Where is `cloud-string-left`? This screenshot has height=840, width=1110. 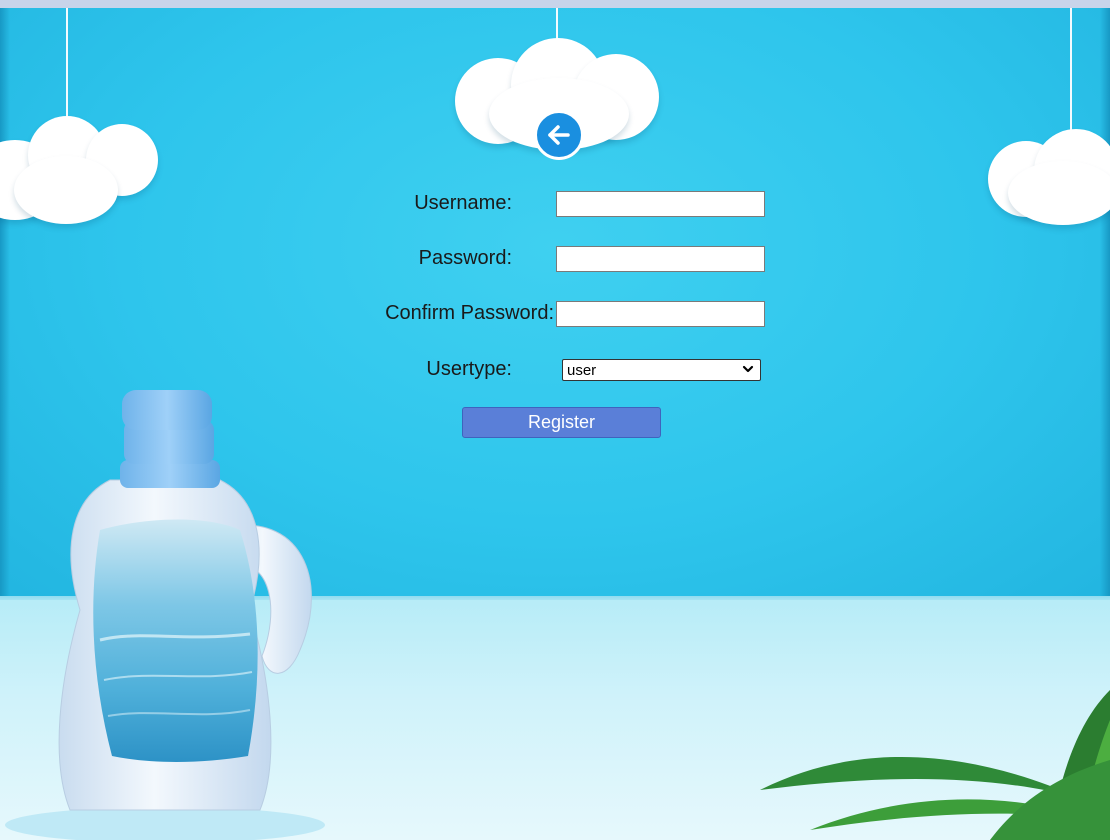
cloud-string-left is located at coordinates (67, 67).